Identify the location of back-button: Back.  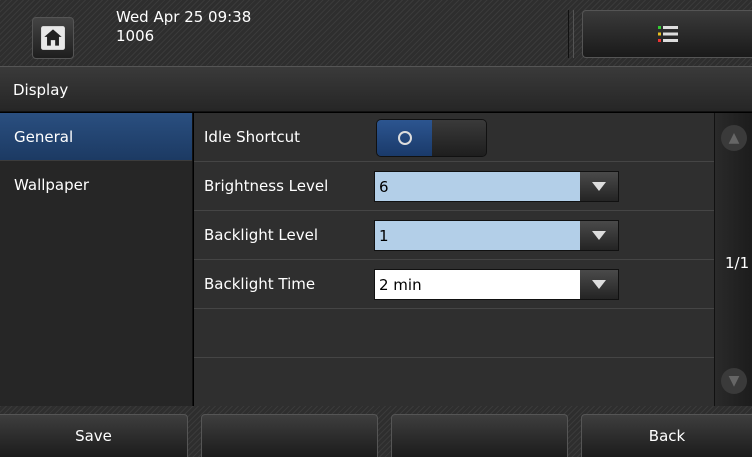
(666, 435).